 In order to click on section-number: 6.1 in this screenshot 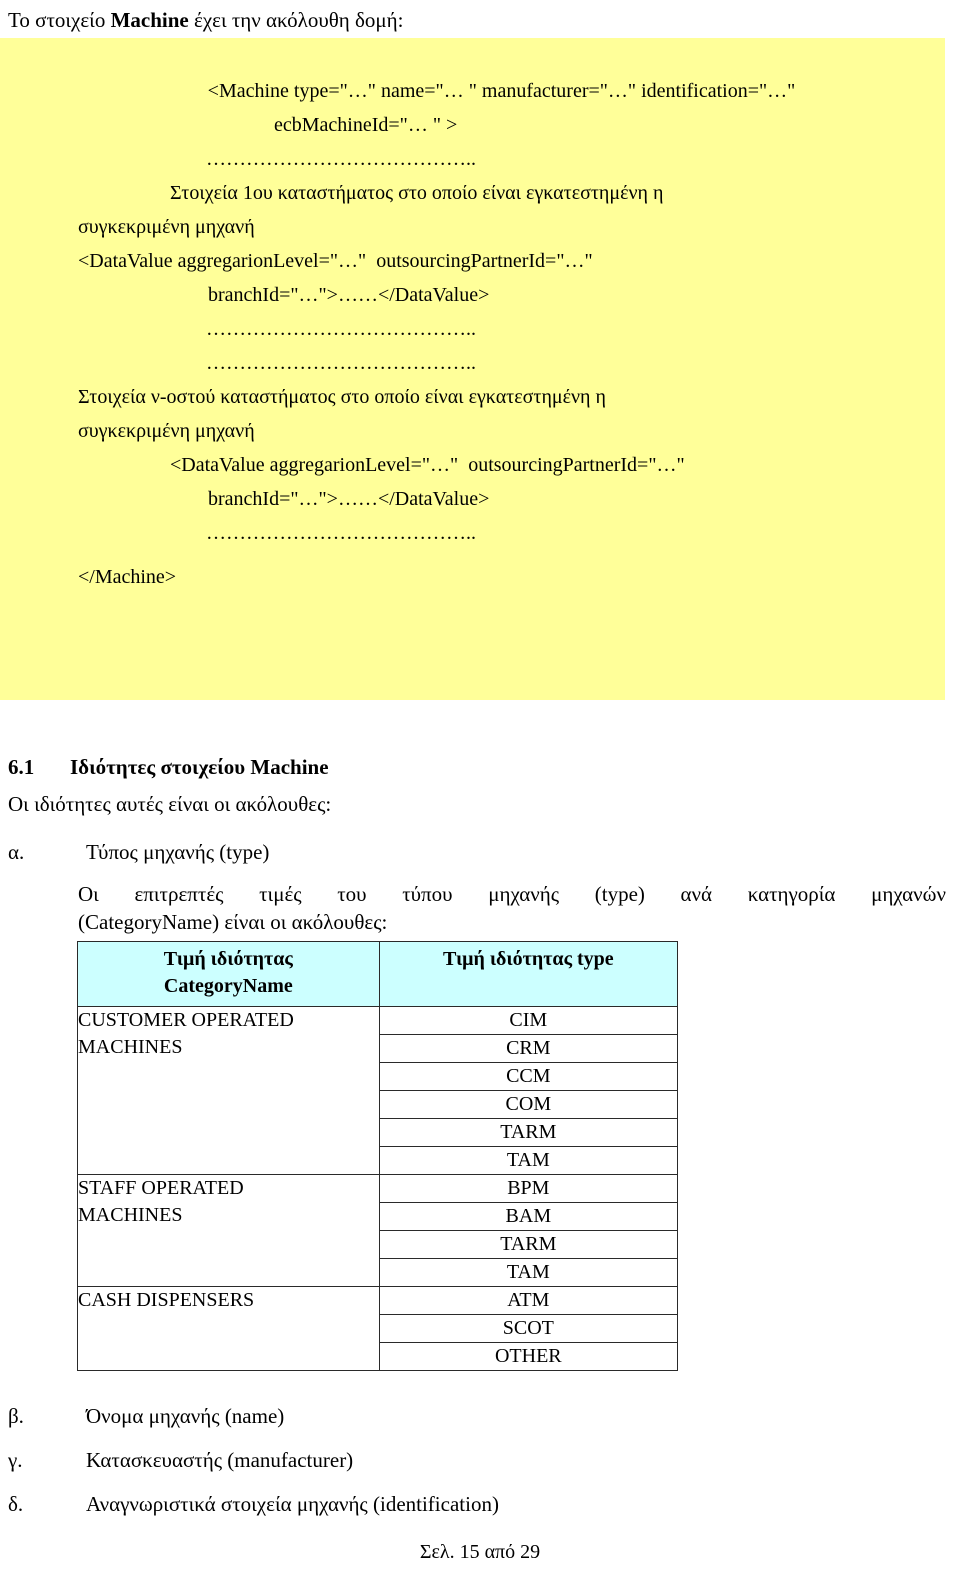, I will do `click(21, 767)`.